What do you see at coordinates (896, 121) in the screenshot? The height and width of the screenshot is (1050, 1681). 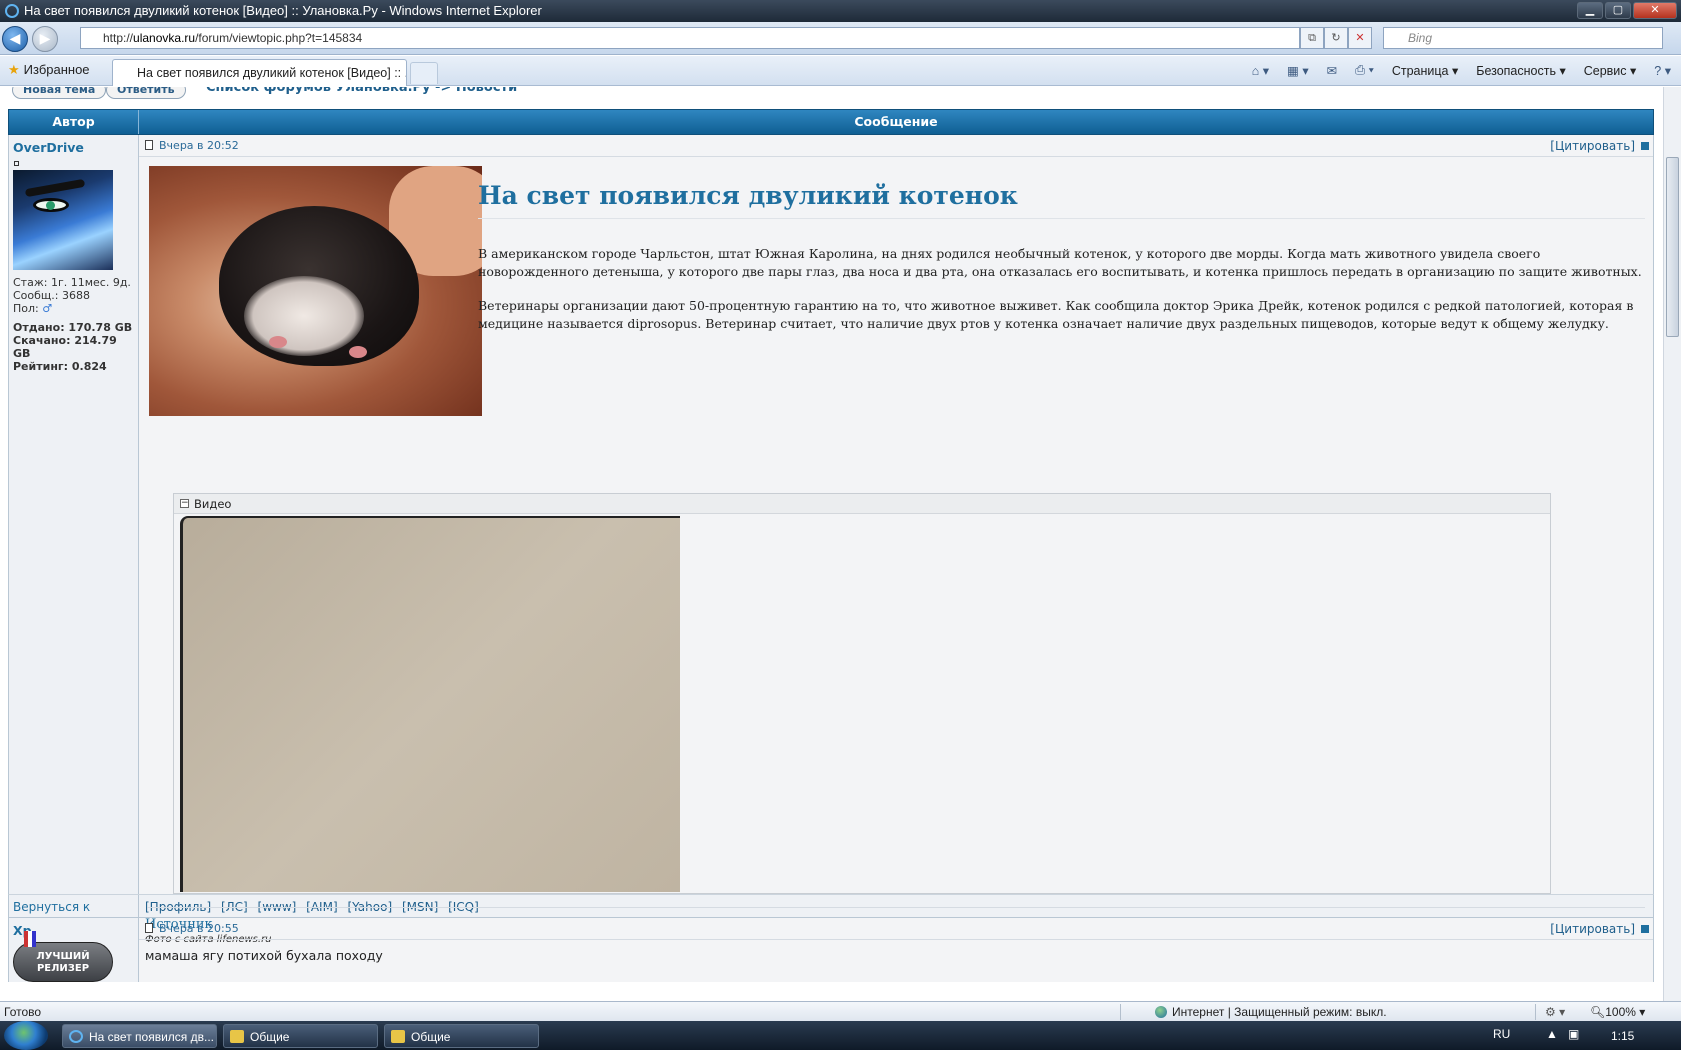 I see `col-message: Сообщение` at bounding box center [896, 121].